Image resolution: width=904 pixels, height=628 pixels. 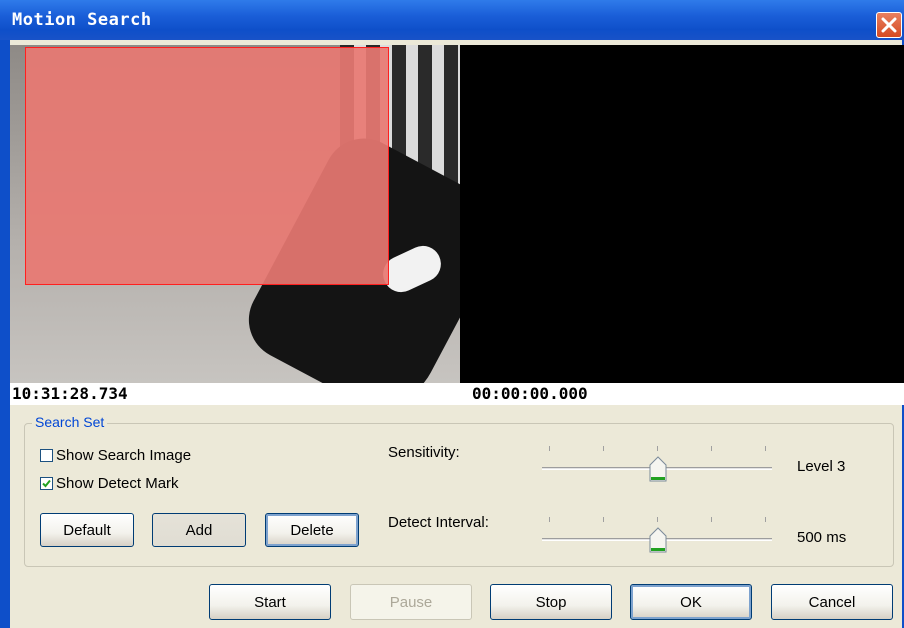 I want to click on search-timestamp: 10:31:28.734, so click(x=70, y=393).